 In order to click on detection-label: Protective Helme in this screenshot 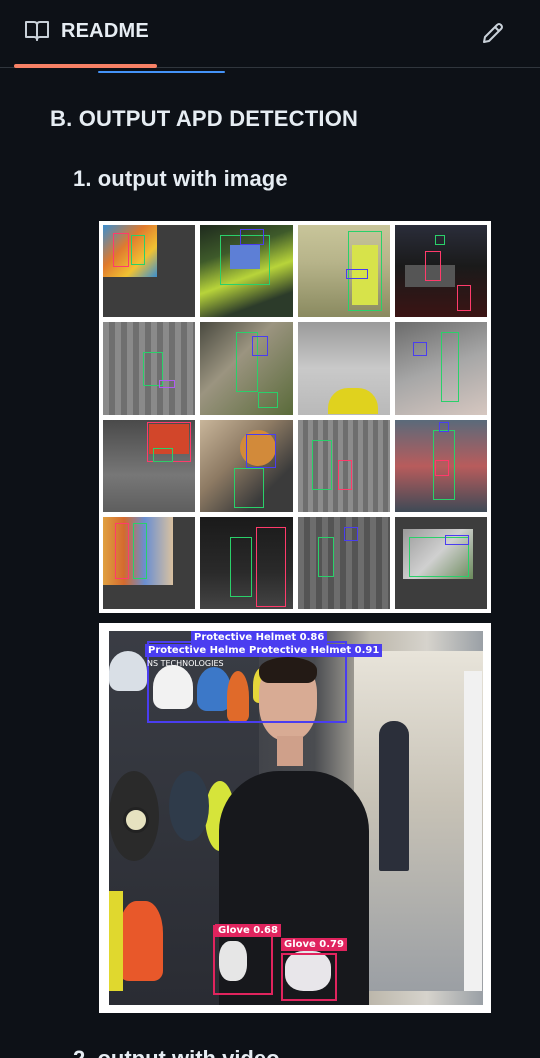, I will do `click(197, 650)`.